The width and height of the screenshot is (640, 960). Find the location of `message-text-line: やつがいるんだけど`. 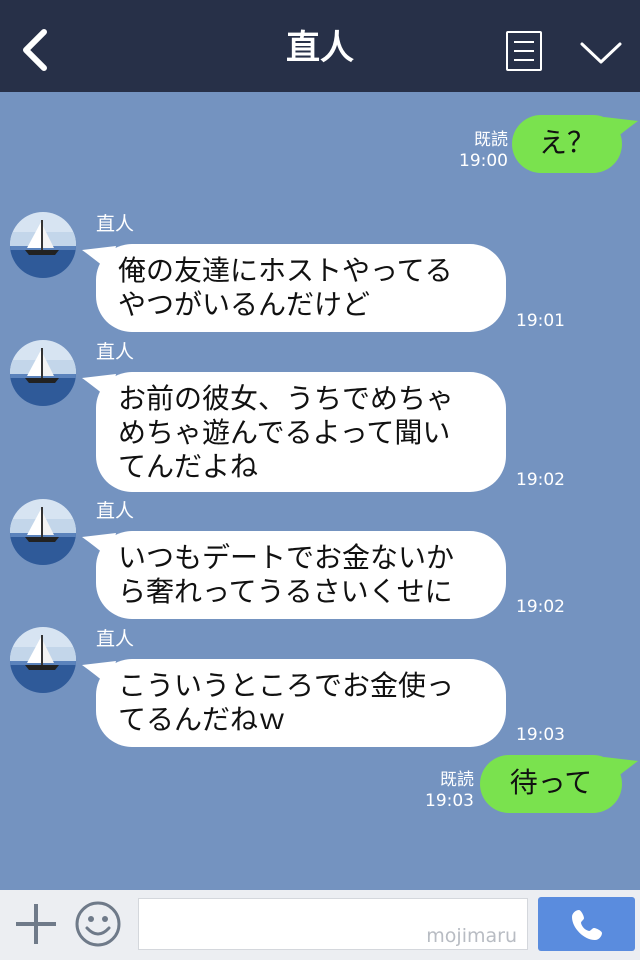

message-text-line: やつがいるんだけど is located at coordinates (244, 304).